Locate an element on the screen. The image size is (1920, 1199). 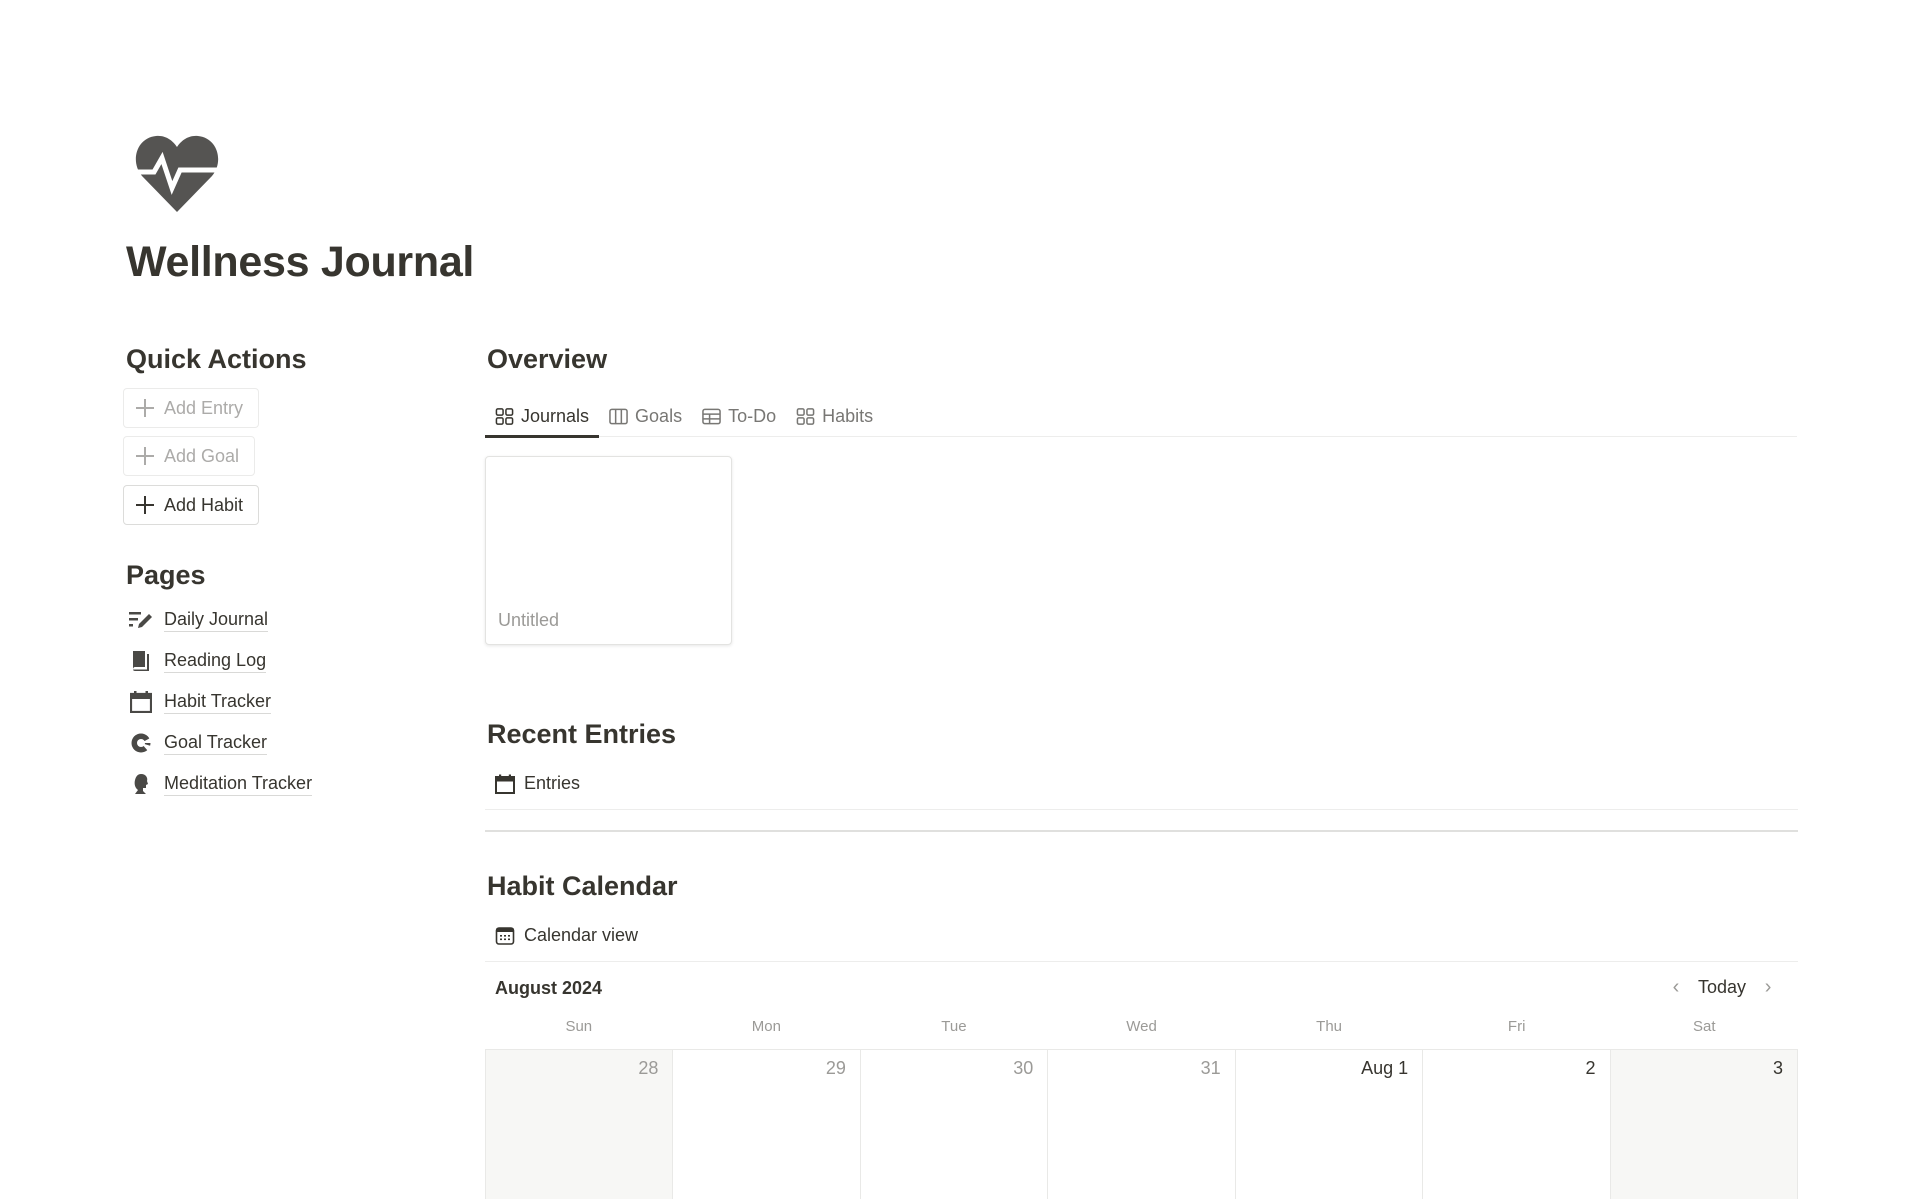
overview-tabs: Journals Goals To-Do Habits is located at coordinates (1141, 417).